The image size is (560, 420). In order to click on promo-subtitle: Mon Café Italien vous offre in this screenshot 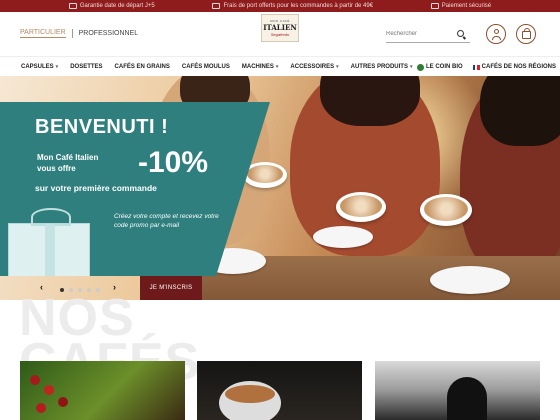, I will do `click(67, 163)`.